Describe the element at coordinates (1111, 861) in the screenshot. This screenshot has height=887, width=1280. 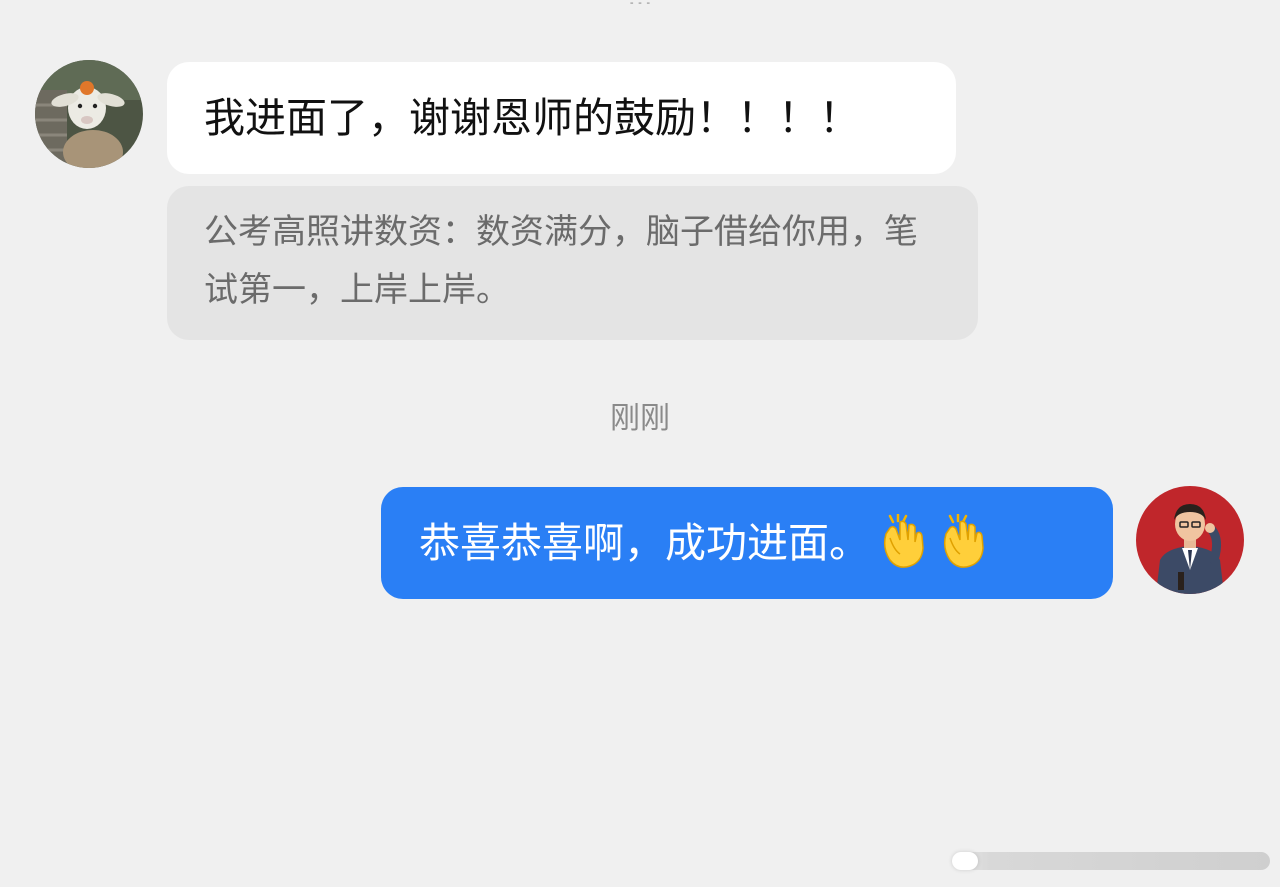
I see `horizontal-scrollbar` at that location.